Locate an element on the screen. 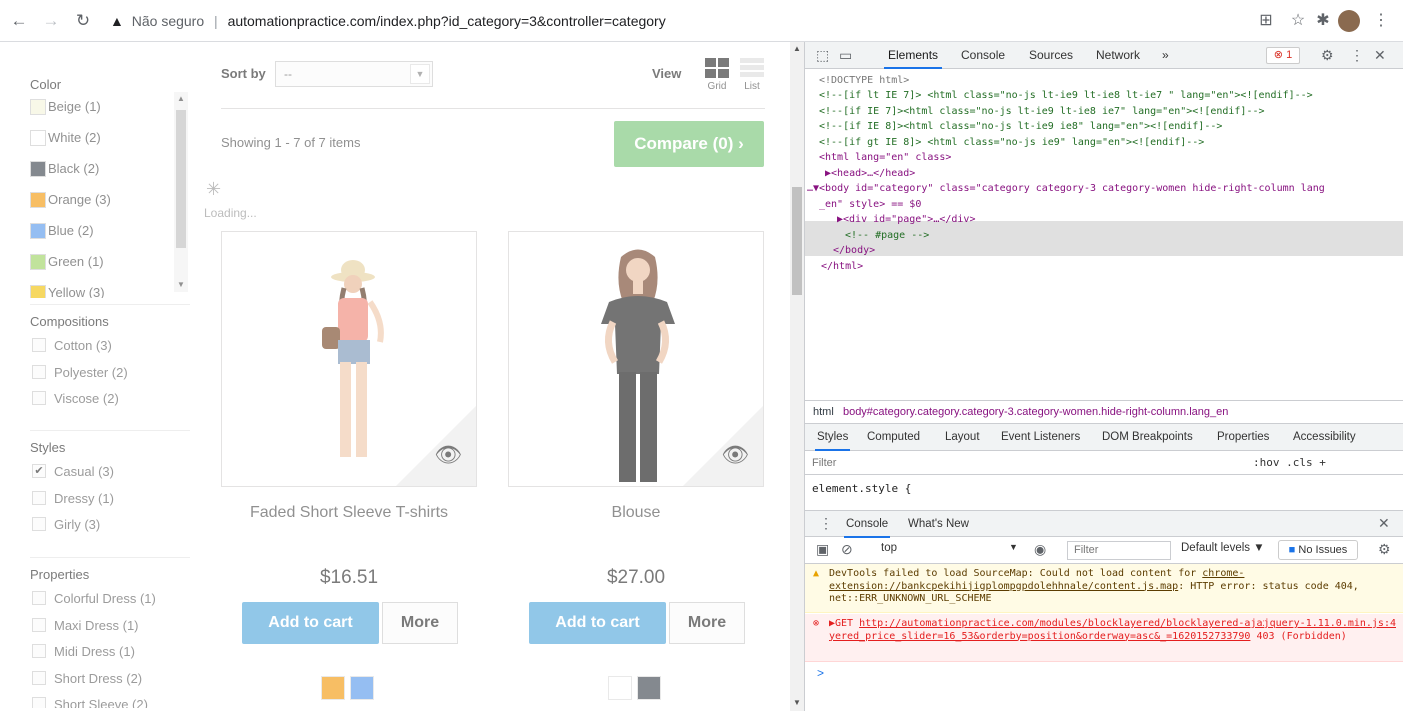 The width and height of the screenshot is (1403, 711). styles-filter-placeholder: Filter is located at coordinates (824, 463).